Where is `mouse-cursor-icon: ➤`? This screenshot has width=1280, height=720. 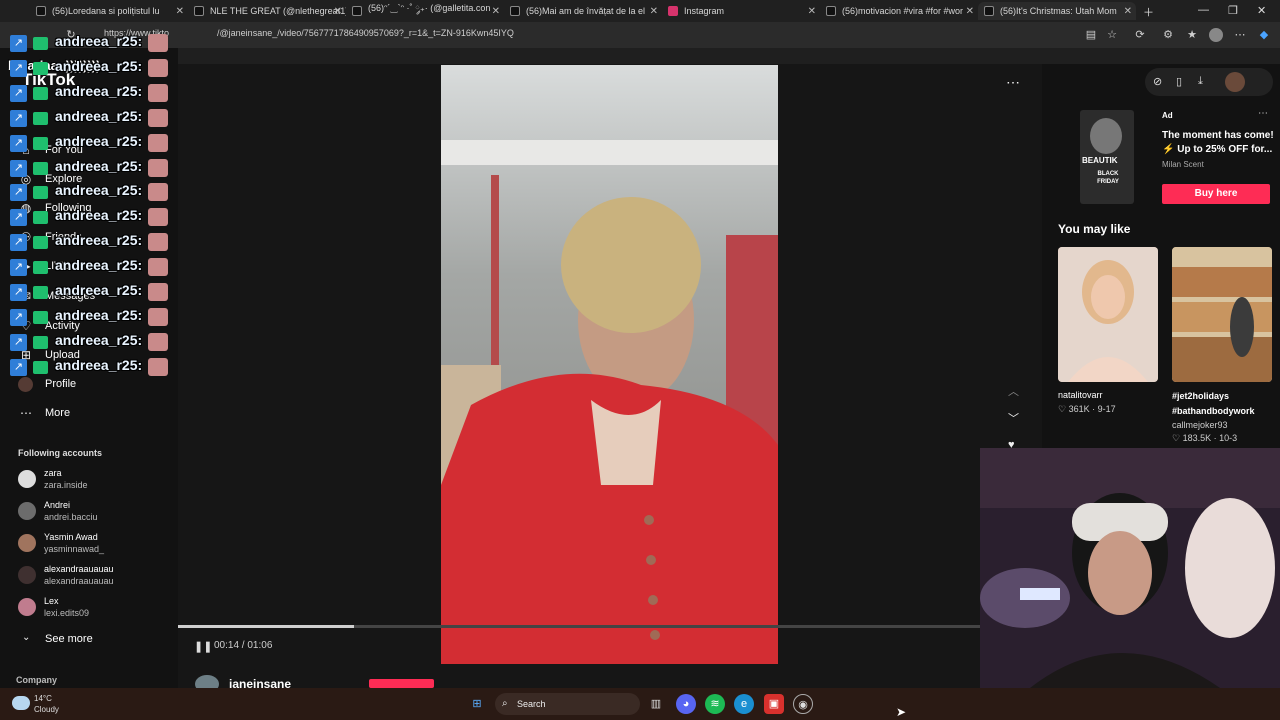 mouse-cursor-icon: ➤ is located at coordinates (901, 712).